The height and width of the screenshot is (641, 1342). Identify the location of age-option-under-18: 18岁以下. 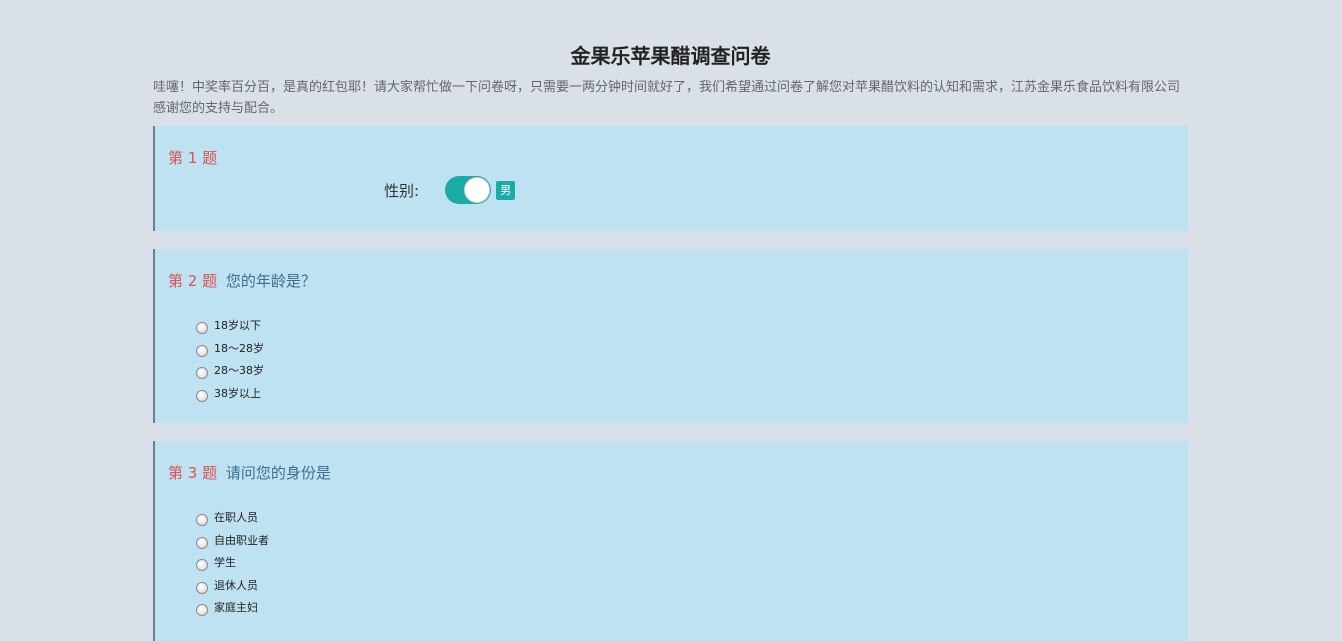
(230, 326).